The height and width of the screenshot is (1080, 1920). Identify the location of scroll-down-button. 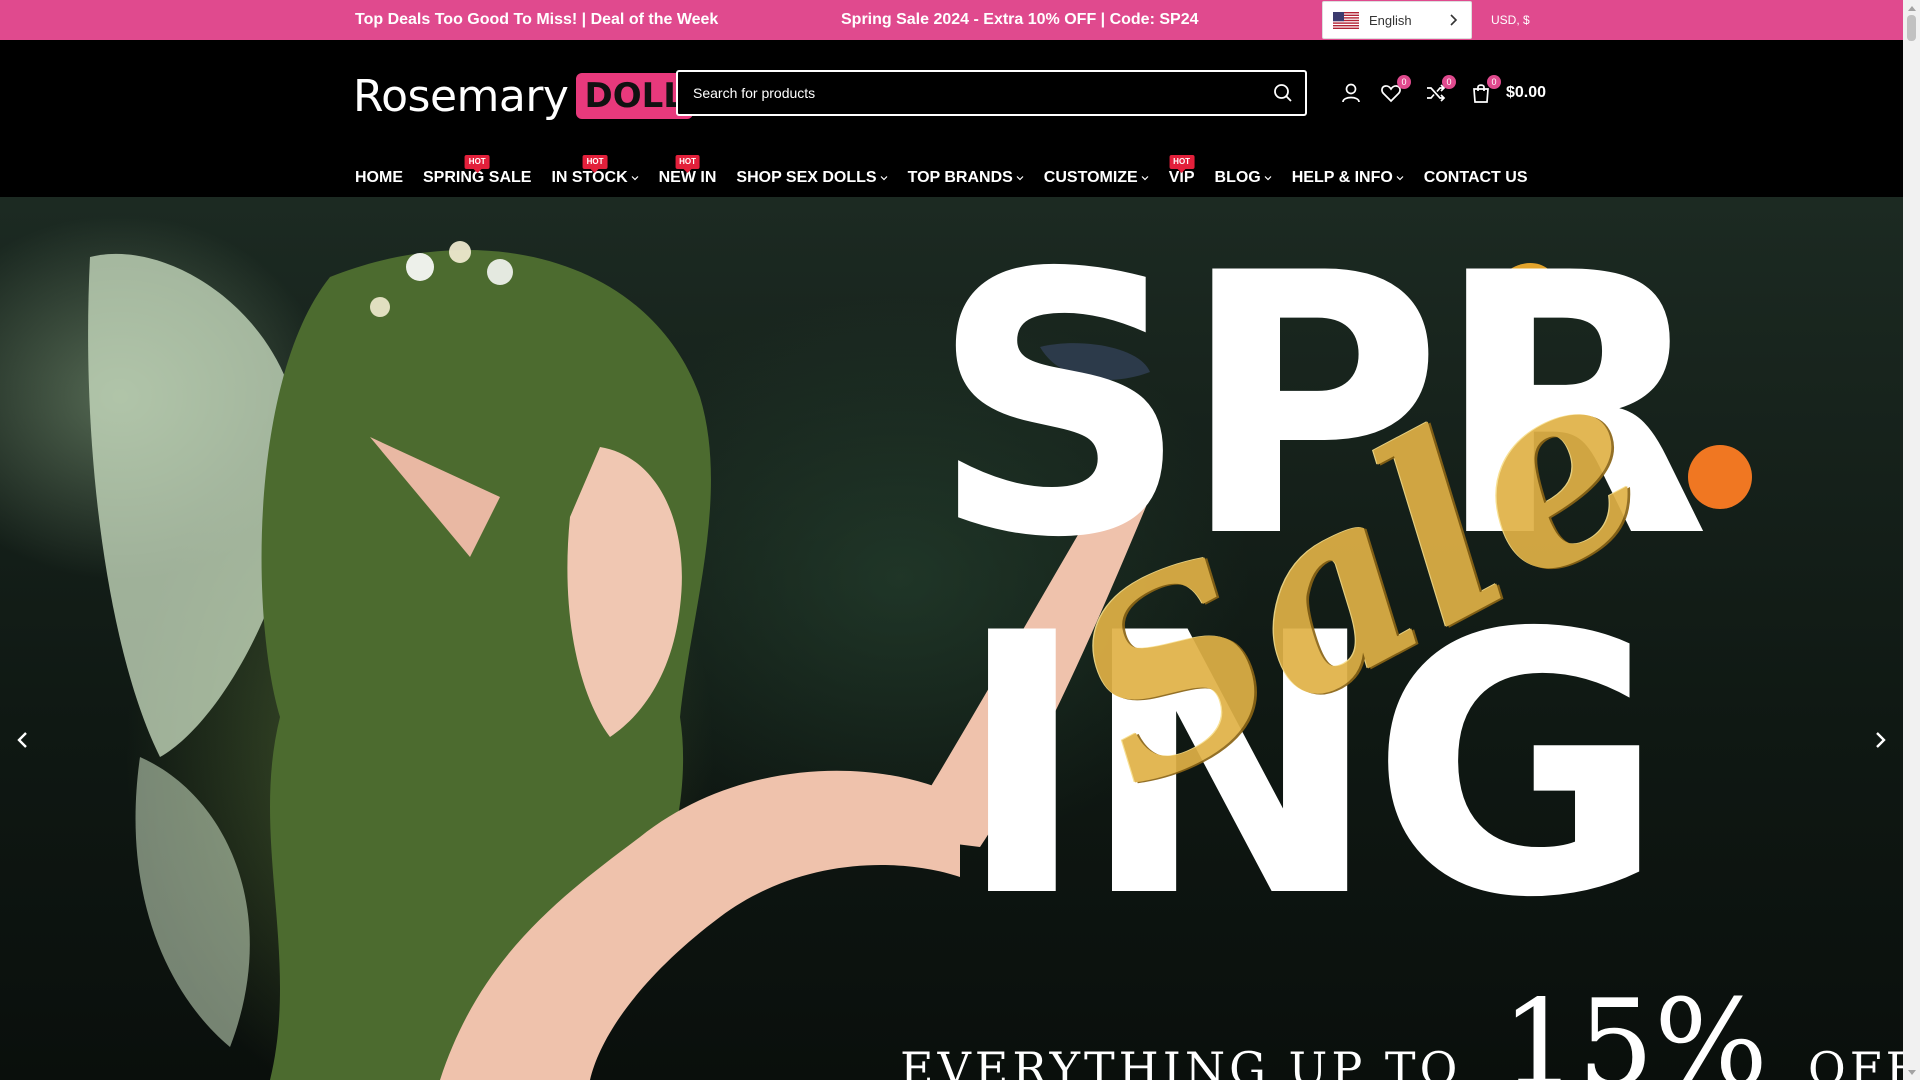
(1911, 1072).